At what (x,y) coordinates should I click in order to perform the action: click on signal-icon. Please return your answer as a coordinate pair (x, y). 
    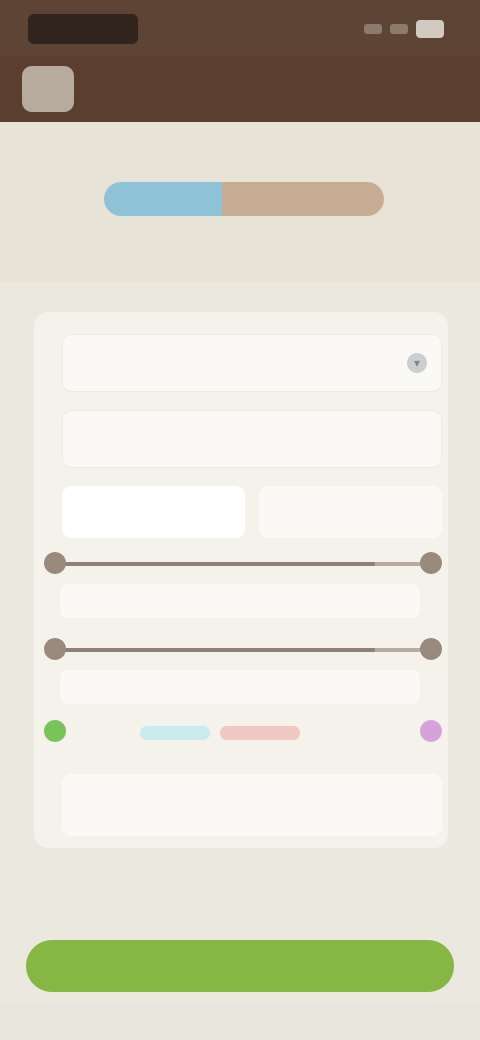
    Looking at the image, I should click on (373, 29).